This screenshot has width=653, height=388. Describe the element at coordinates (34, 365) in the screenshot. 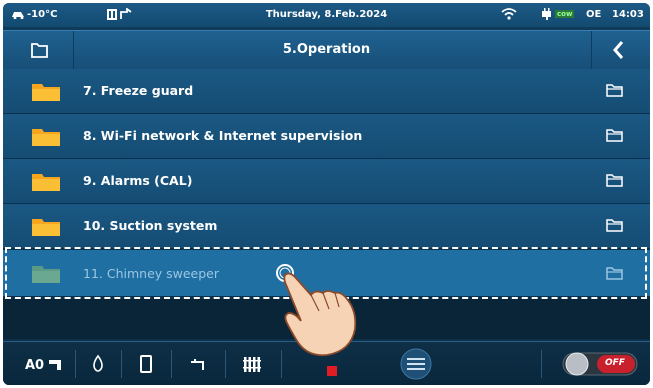

I see `svg-text: A0` at that location.